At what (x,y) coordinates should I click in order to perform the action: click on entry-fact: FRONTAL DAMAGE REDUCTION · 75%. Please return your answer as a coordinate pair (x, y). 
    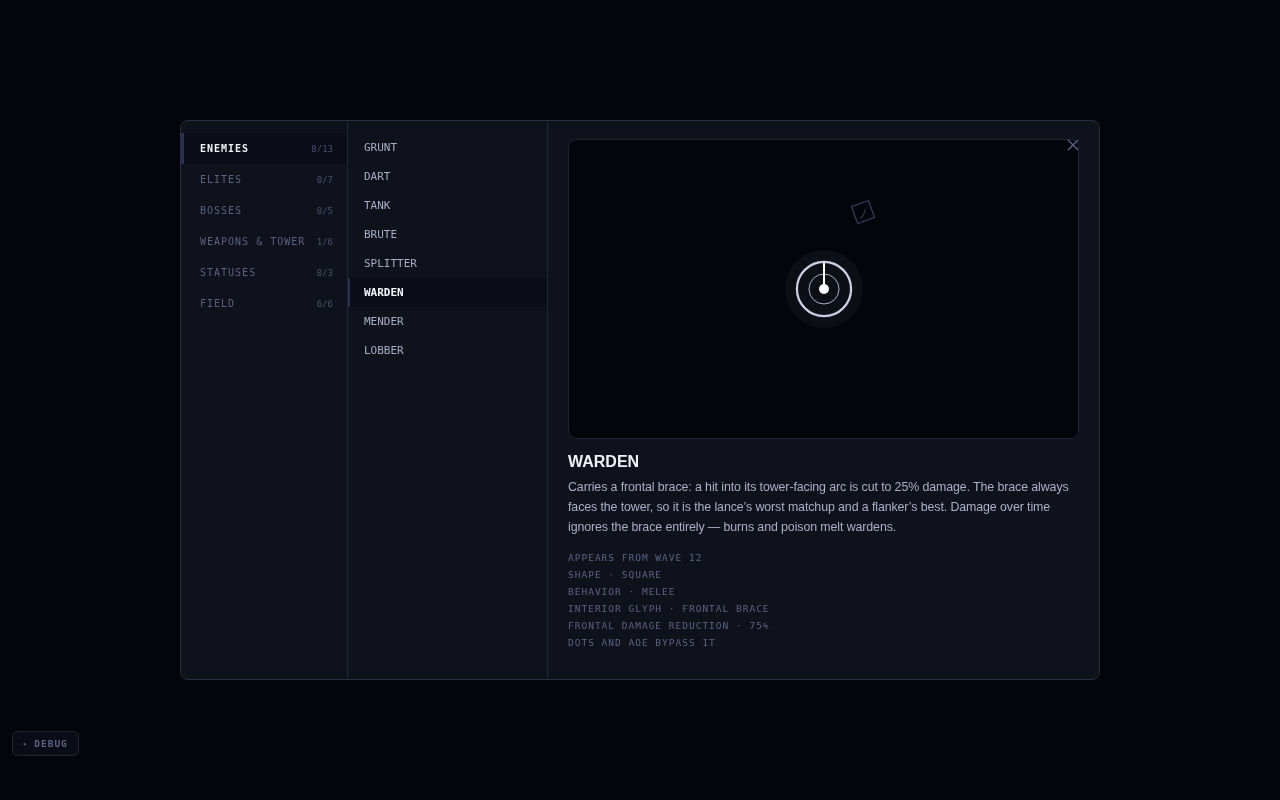
    Looking at the image, I should click on (669, 626).